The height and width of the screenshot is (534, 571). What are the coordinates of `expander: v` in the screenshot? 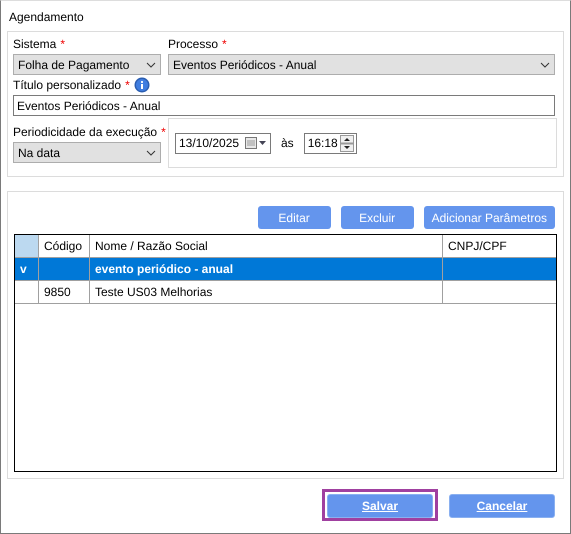 It's located at (23, 269).